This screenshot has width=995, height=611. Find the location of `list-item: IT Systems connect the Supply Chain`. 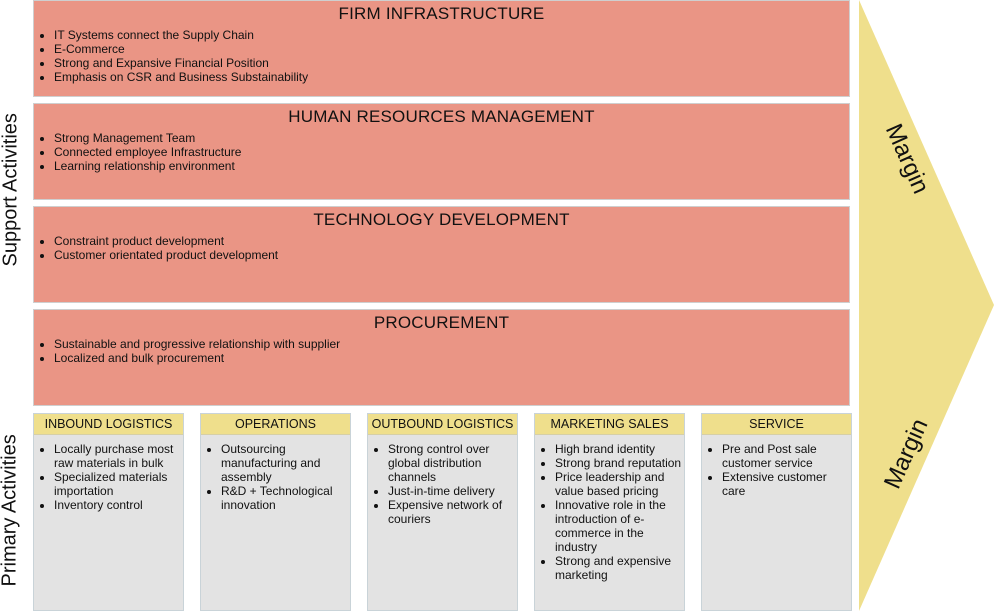

list-item: IT Systems connect the Supply Chain is located at coordinates (451, 35).